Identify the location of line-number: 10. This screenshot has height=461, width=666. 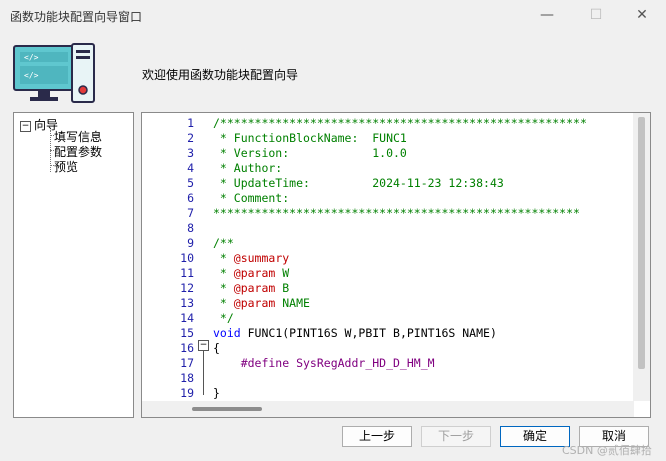
(187, 258).